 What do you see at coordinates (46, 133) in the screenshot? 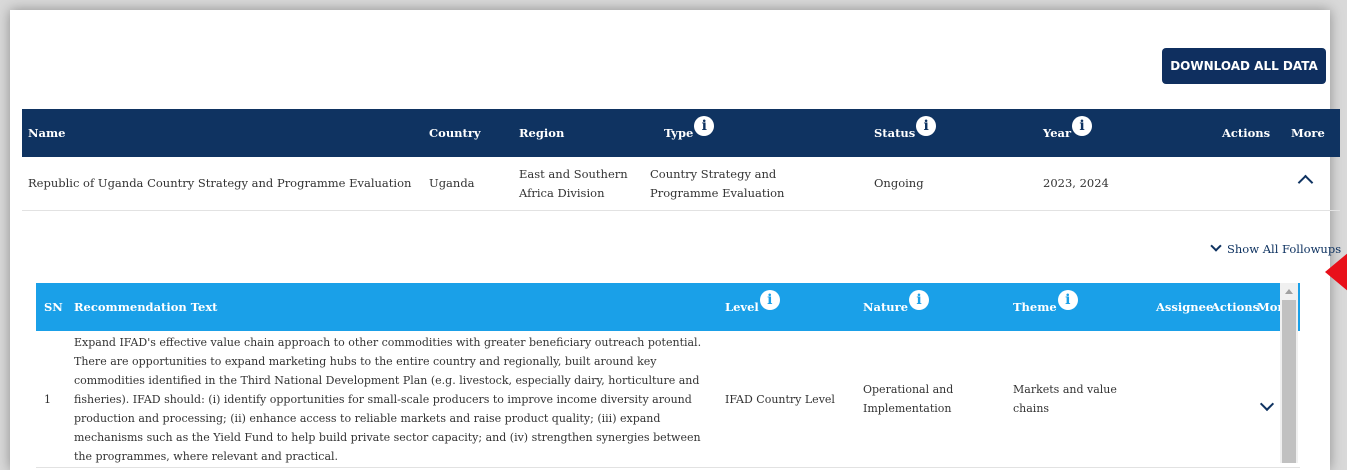
I see `header-name: Name` at bounding box center [46, 133].